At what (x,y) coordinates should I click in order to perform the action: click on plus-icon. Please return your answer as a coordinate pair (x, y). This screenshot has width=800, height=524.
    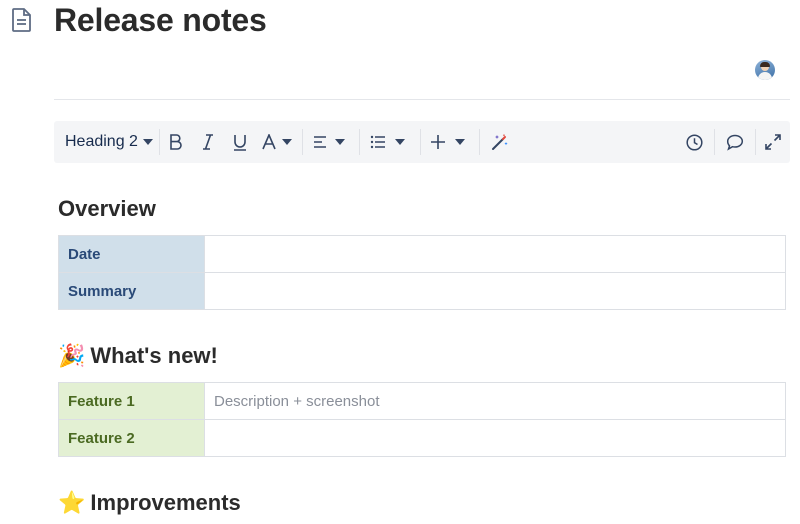
    Looking at the image, I should click on (437, 142).